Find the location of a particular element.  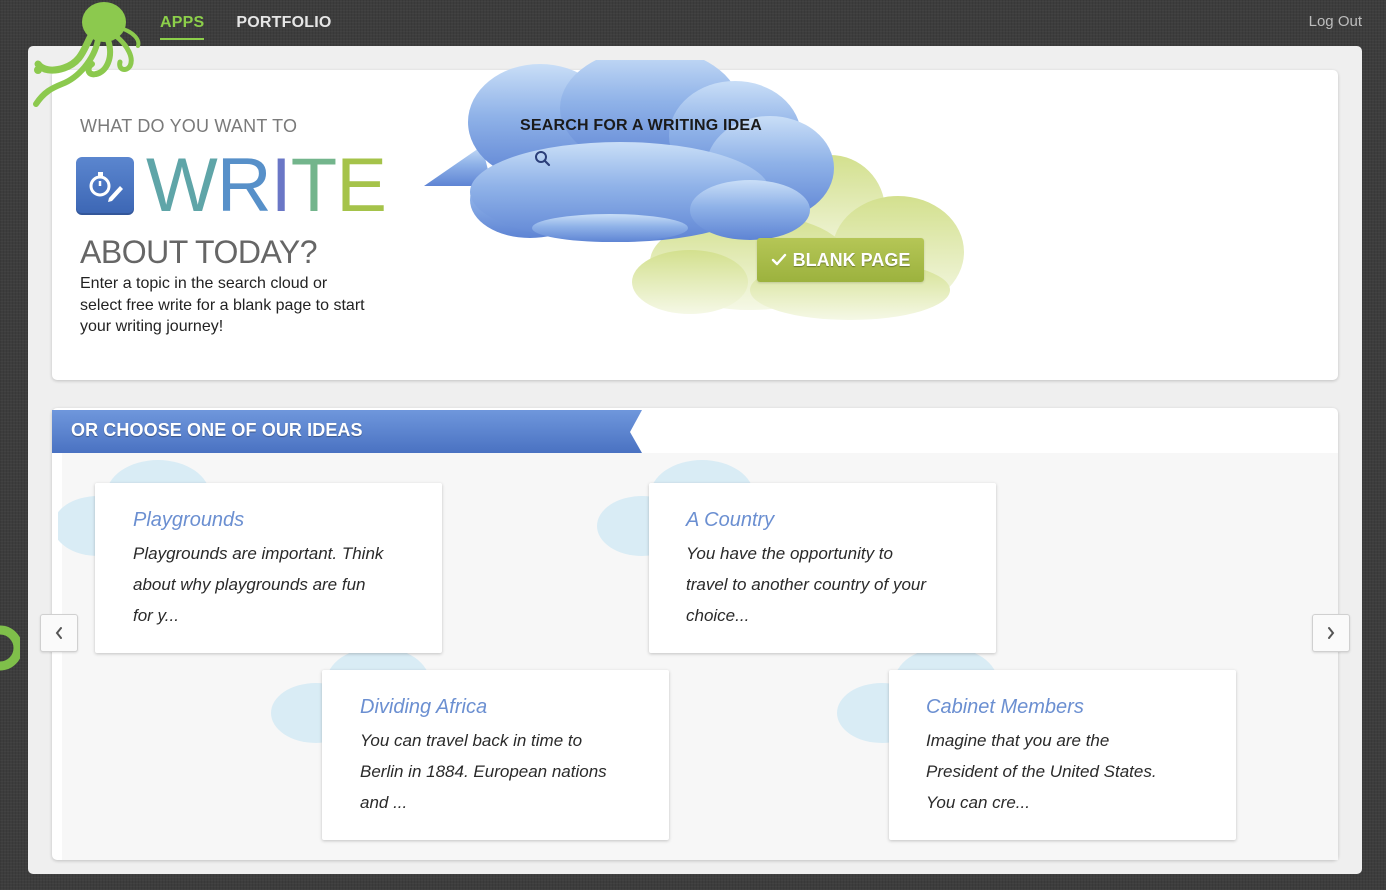

write-letter: R is located at coordinates (244, 185).